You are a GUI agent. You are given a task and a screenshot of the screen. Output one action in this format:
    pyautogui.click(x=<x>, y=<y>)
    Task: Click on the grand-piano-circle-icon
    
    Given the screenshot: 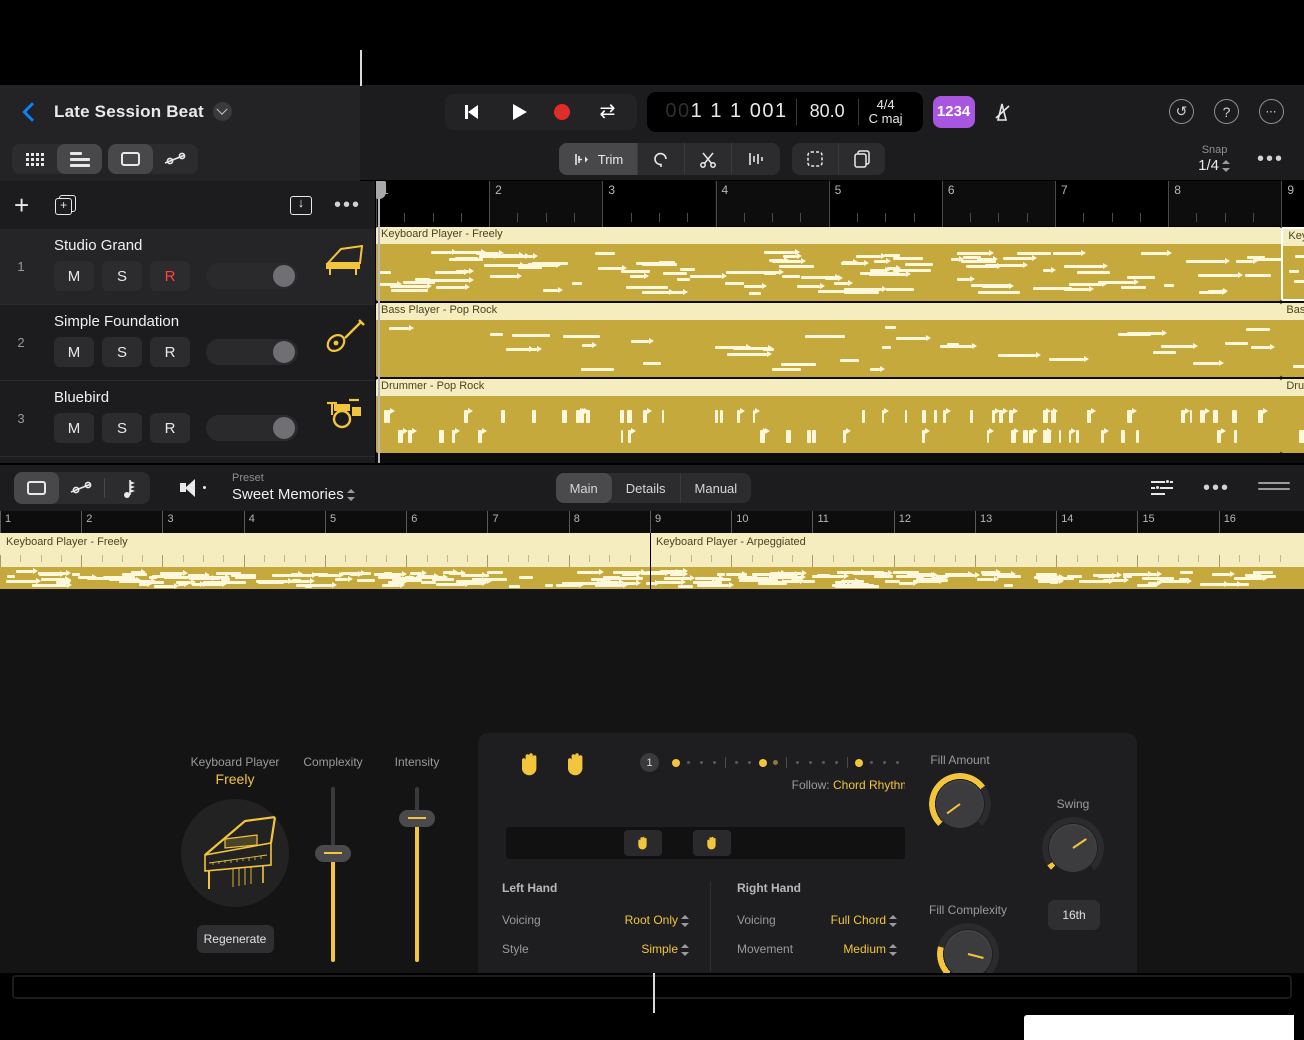 What is the action you would take?
    pyautogui.click(x=235, y=853)
    